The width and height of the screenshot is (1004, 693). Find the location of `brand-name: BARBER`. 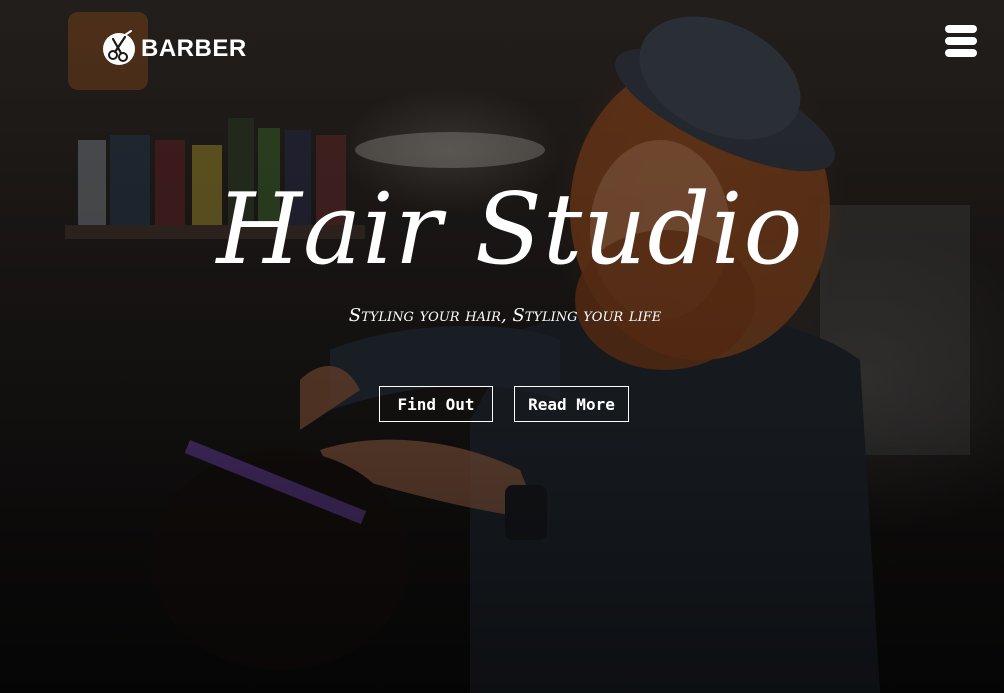

brand-name: BARBER is located at coordinates (194, 48).